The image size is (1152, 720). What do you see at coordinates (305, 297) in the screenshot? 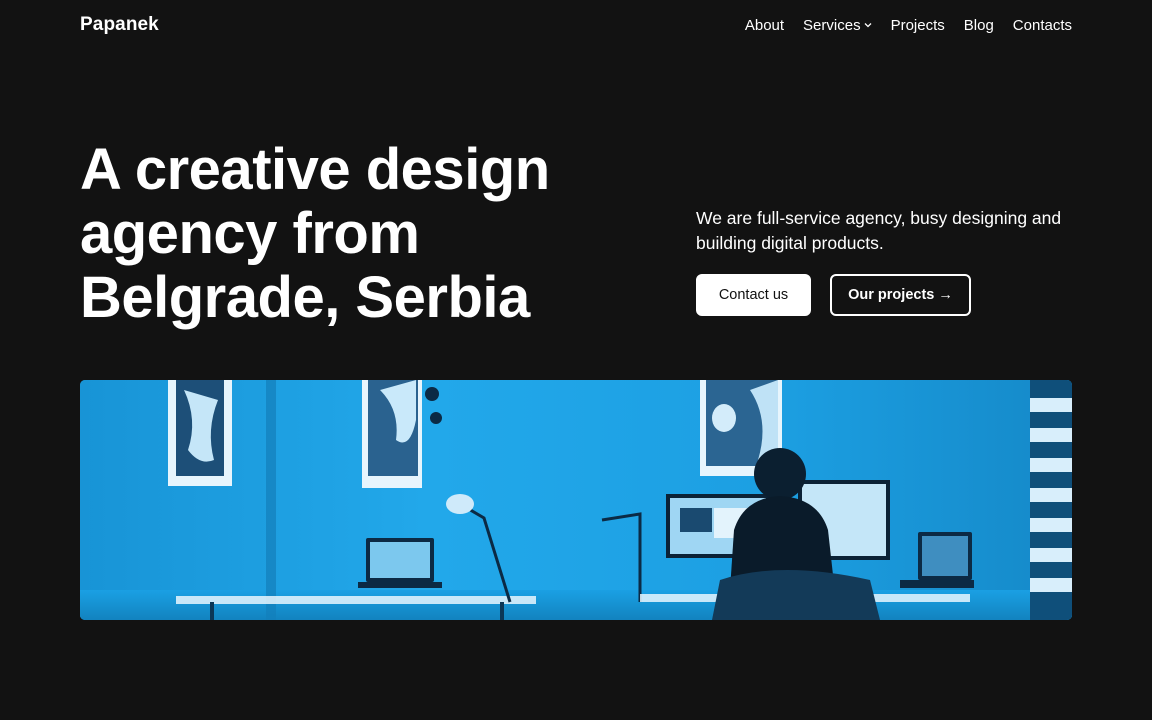
I see `hero-title-line-3: Belgrade, Serbia` at bounding box center [305, 297].